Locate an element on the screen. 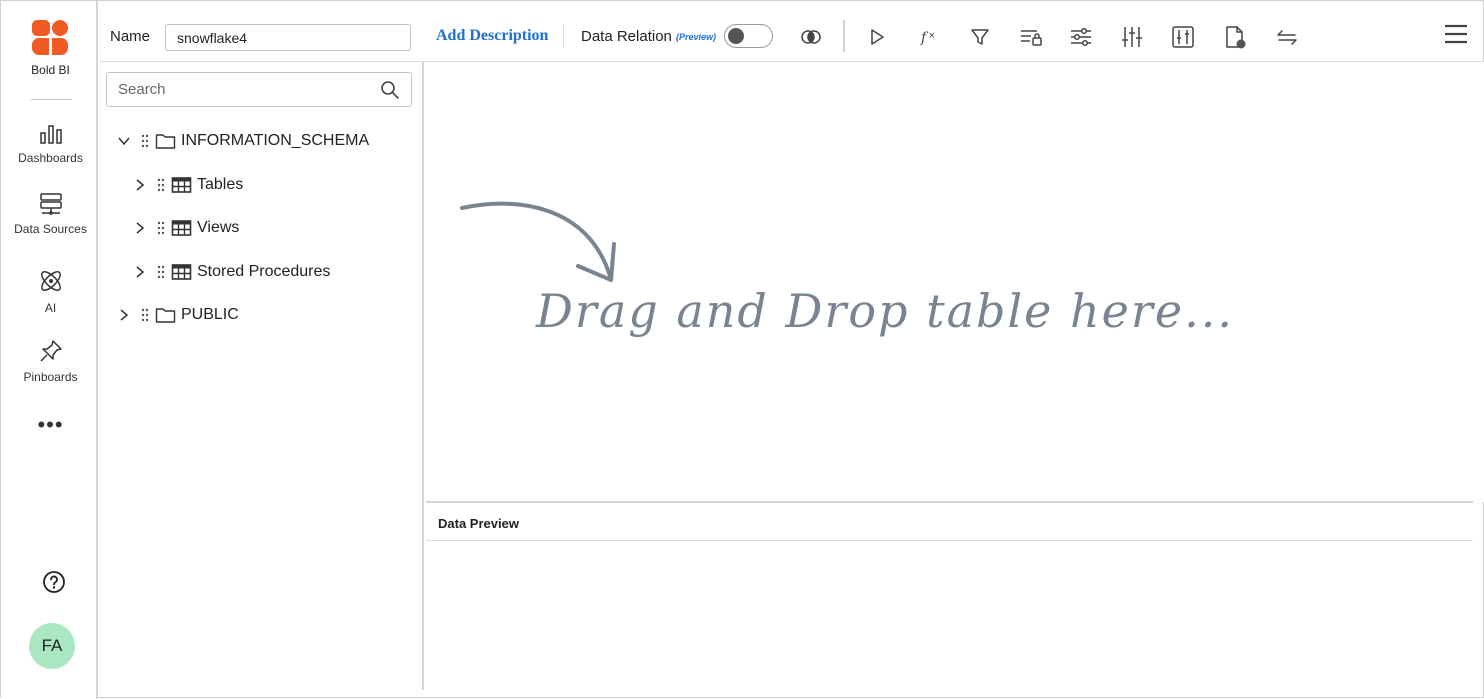  data-relation-toggle is located at coordinates (748, 36).